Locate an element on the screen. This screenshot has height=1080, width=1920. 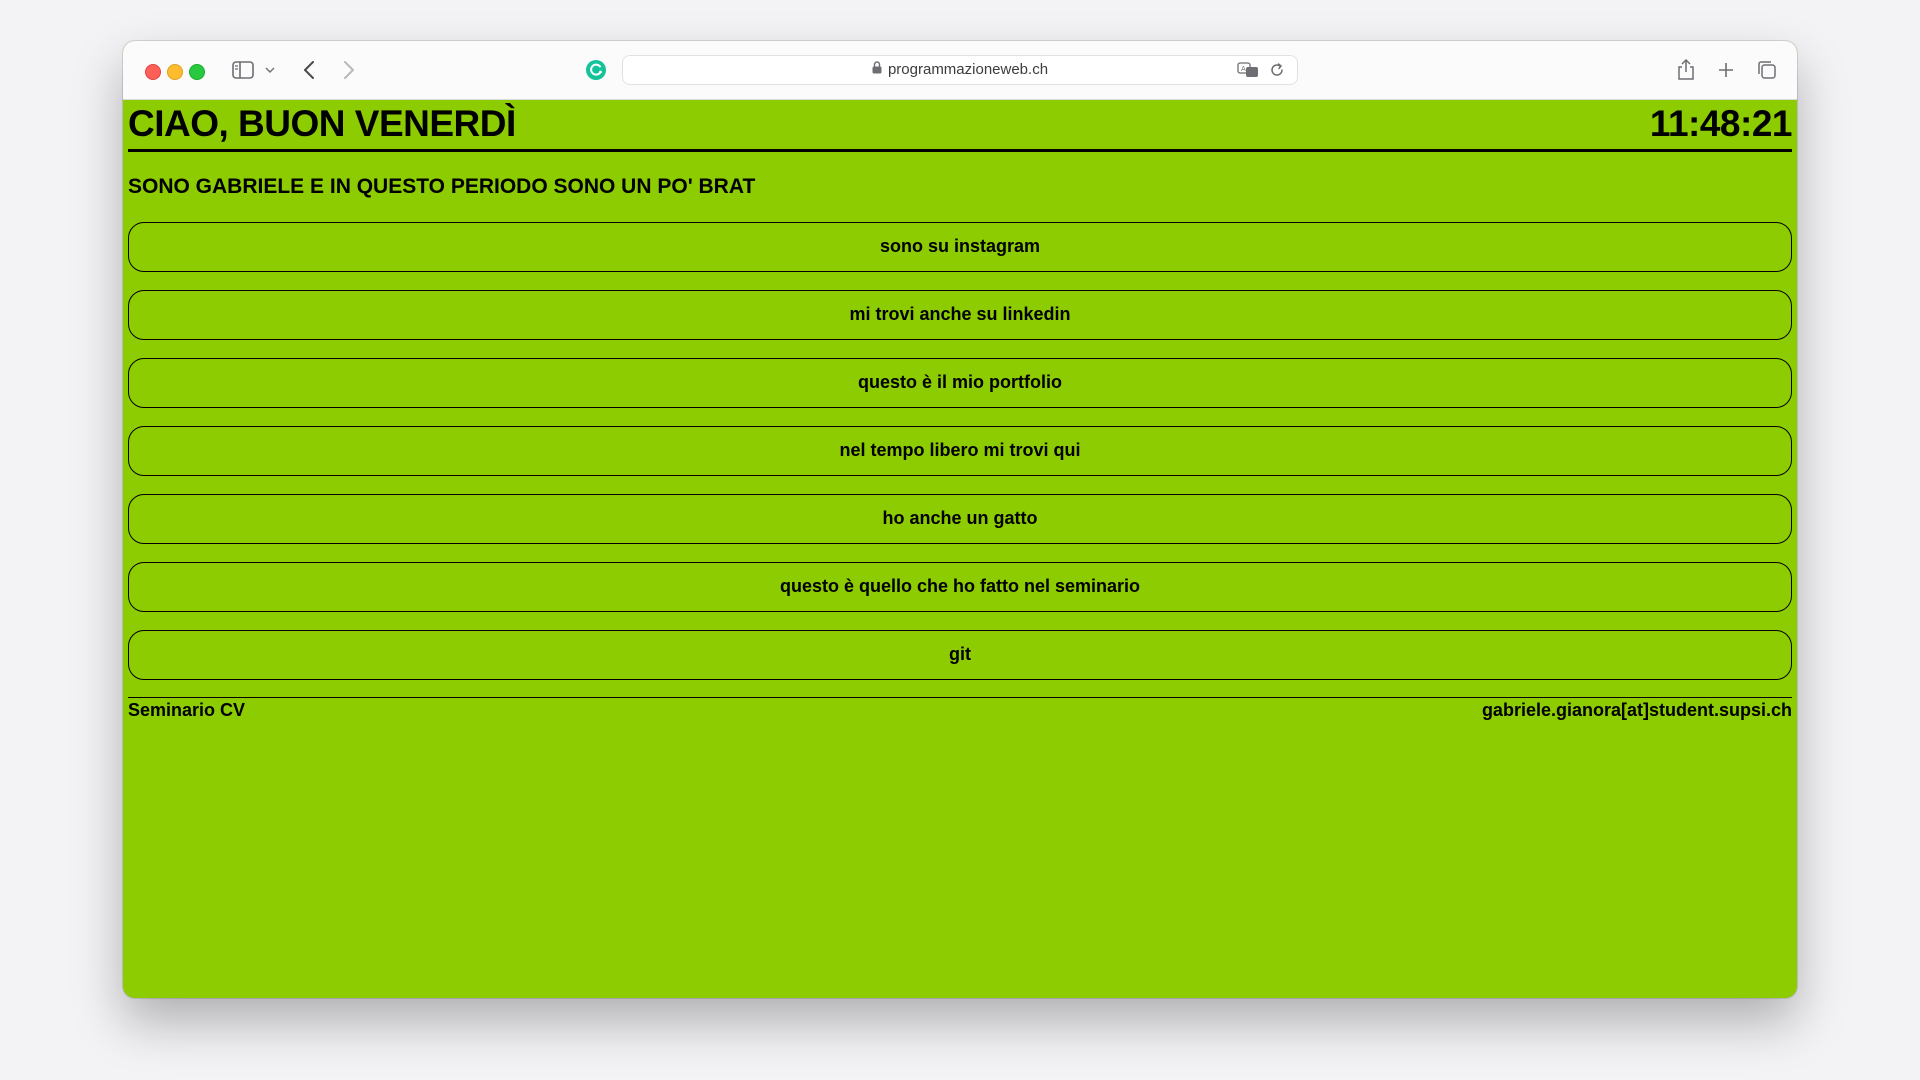
link-free-time: nel tempo libero mi trovi qui is located at coordinates (960, 451).